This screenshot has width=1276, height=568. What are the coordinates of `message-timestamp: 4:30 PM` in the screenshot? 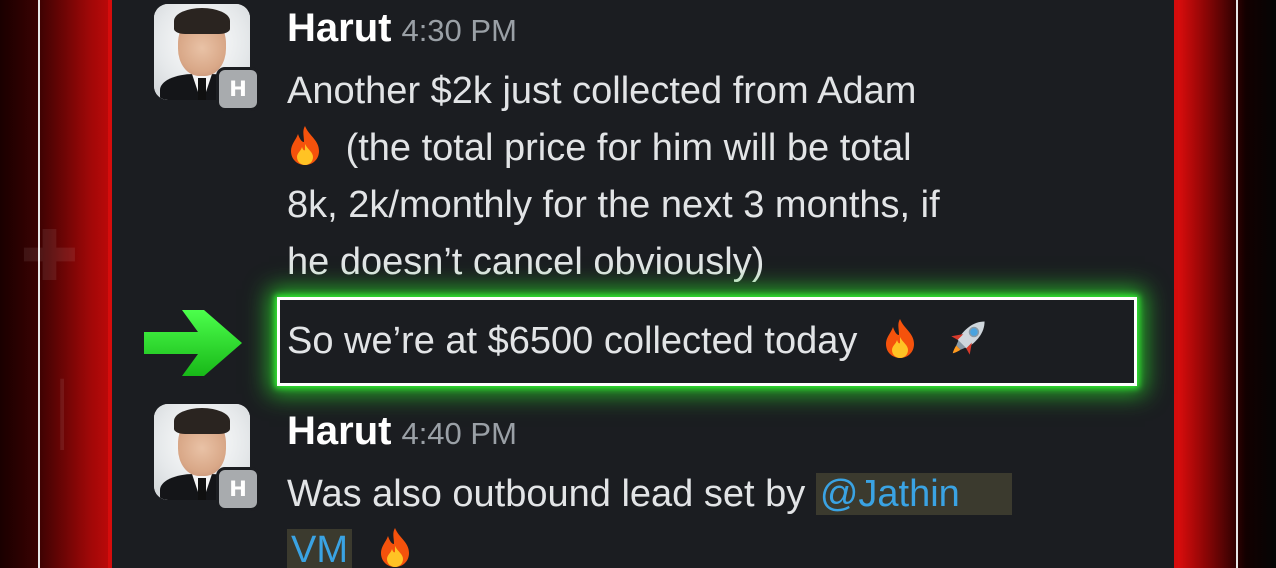 It's located at (458, 30).